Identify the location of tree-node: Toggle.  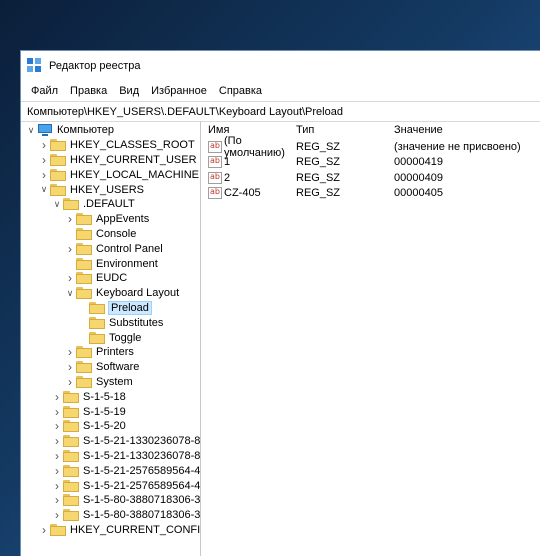
(110, 337).